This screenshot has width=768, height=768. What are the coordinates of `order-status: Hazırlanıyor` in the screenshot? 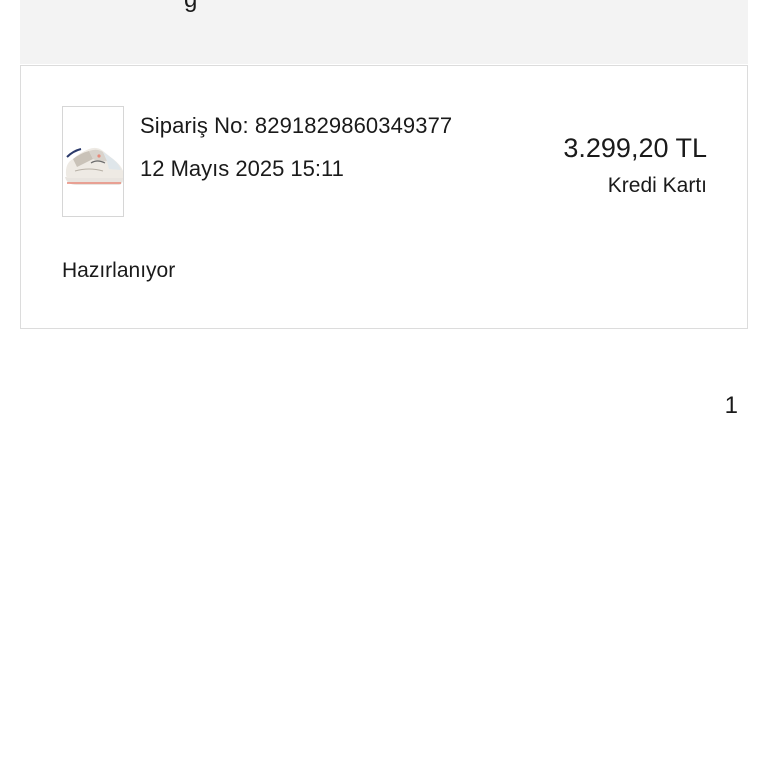 It's located at (119, 270).